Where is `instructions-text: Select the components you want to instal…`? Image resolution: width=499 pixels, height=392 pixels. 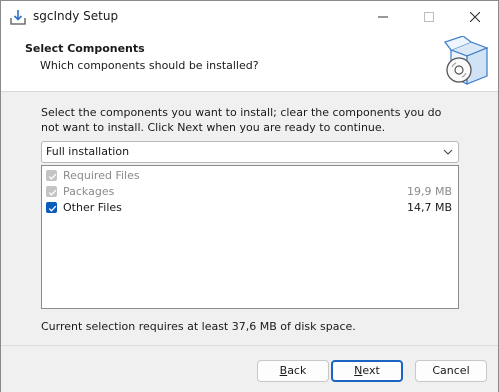 instructions-text: Select the components you want to instal… is located at coordinates (241, 120).